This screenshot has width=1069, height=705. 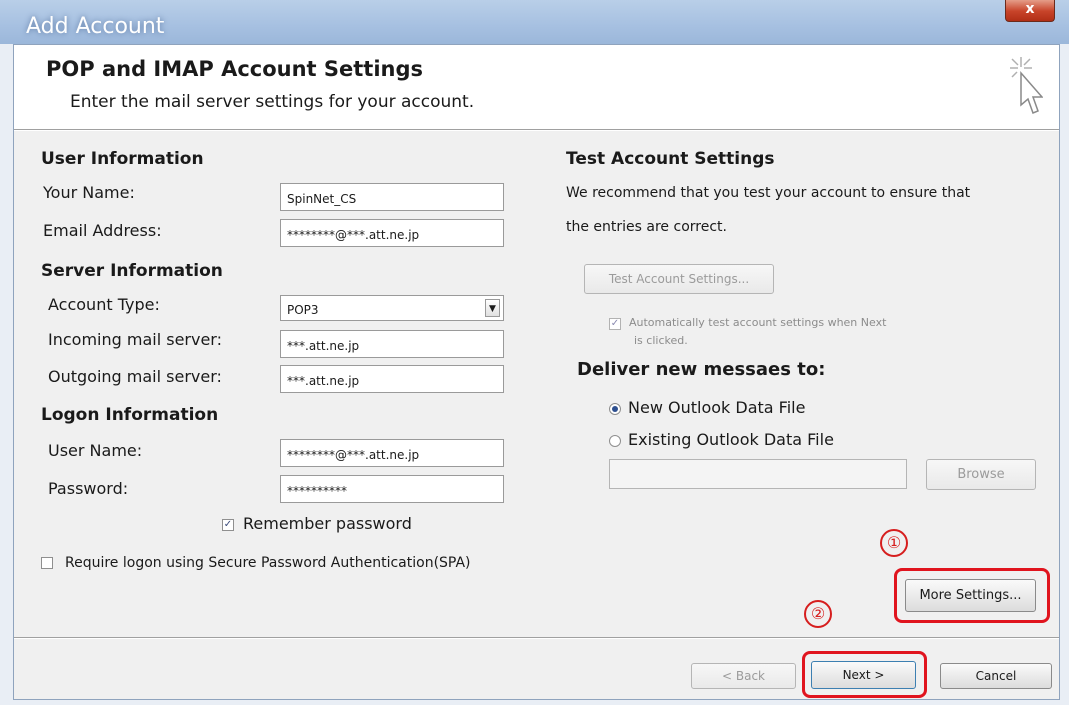 What do you see at coordinates (392, 344) in the screenshot?
I see `incoming-server-field: ***.att.ne.jp` at bounding box center [392, 344].